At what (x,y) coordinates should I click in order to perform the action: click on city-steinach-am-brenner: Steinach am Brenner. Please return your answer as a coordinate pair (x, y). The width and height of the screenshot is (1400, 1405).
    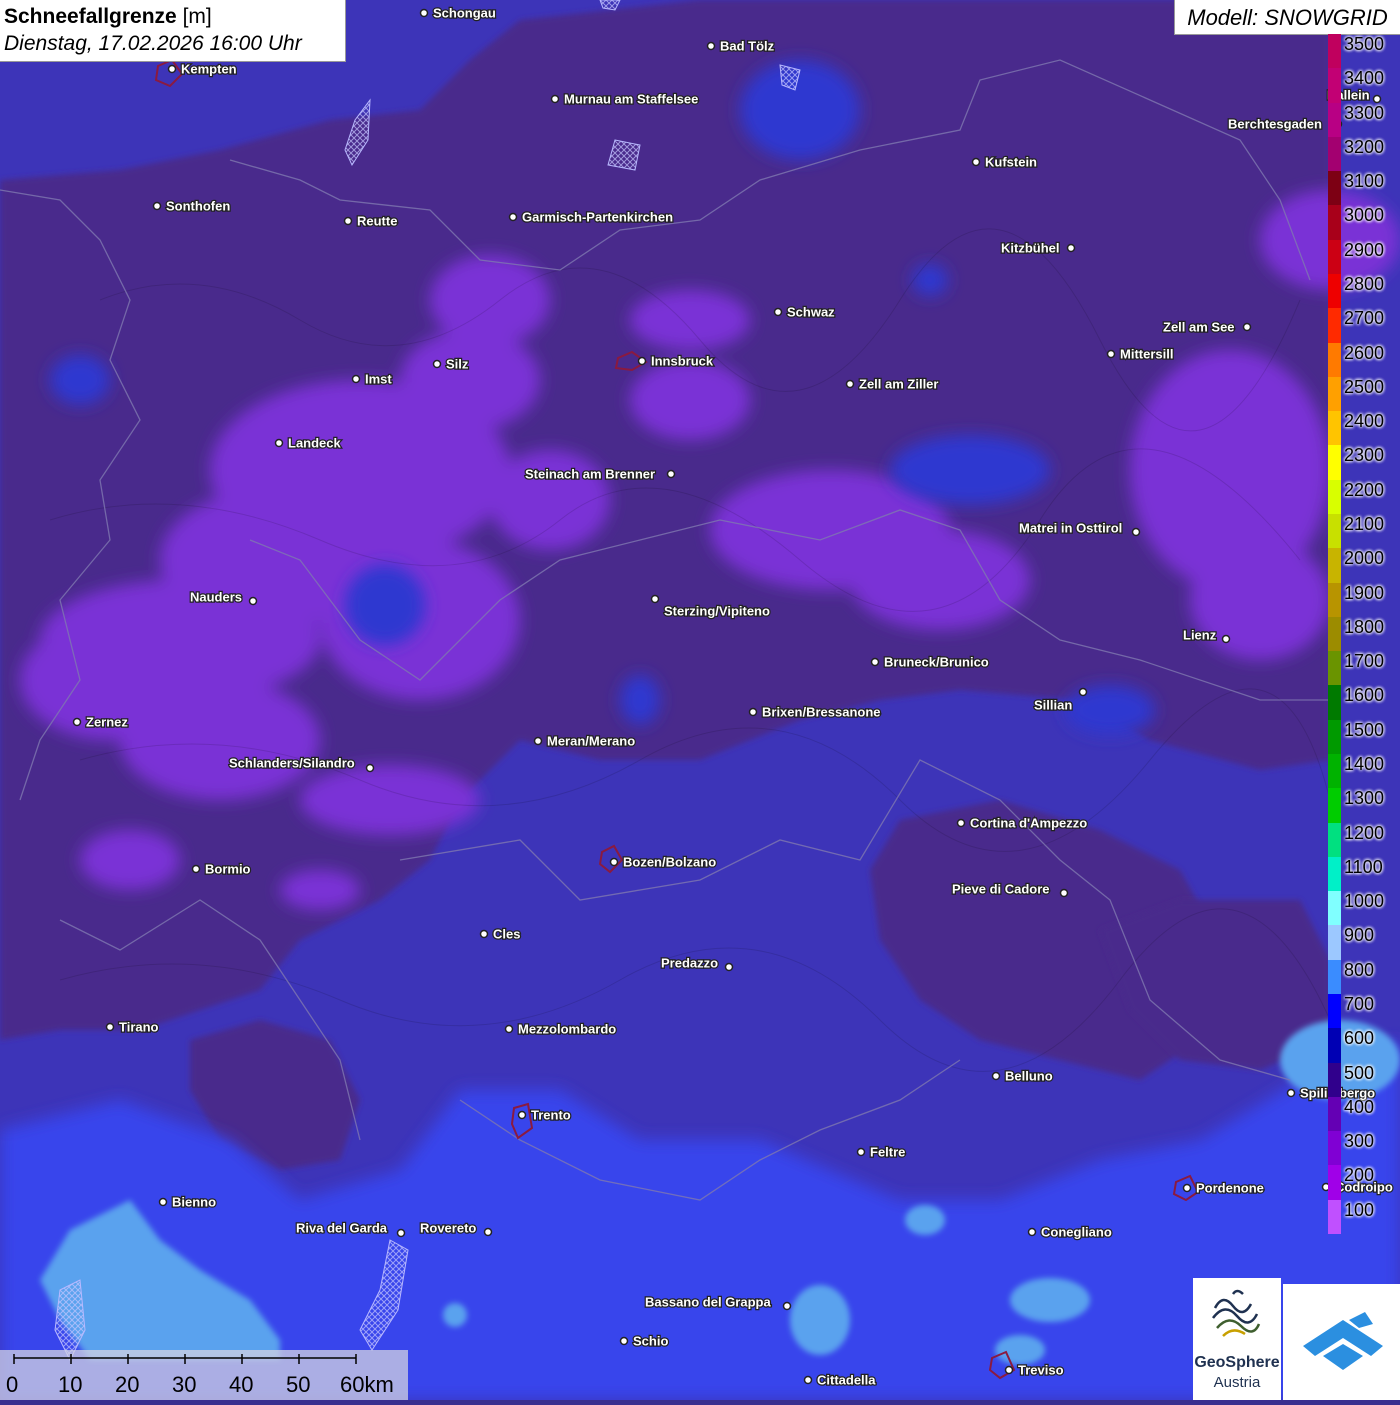
    Looking at the image, I should click on (600, 474).